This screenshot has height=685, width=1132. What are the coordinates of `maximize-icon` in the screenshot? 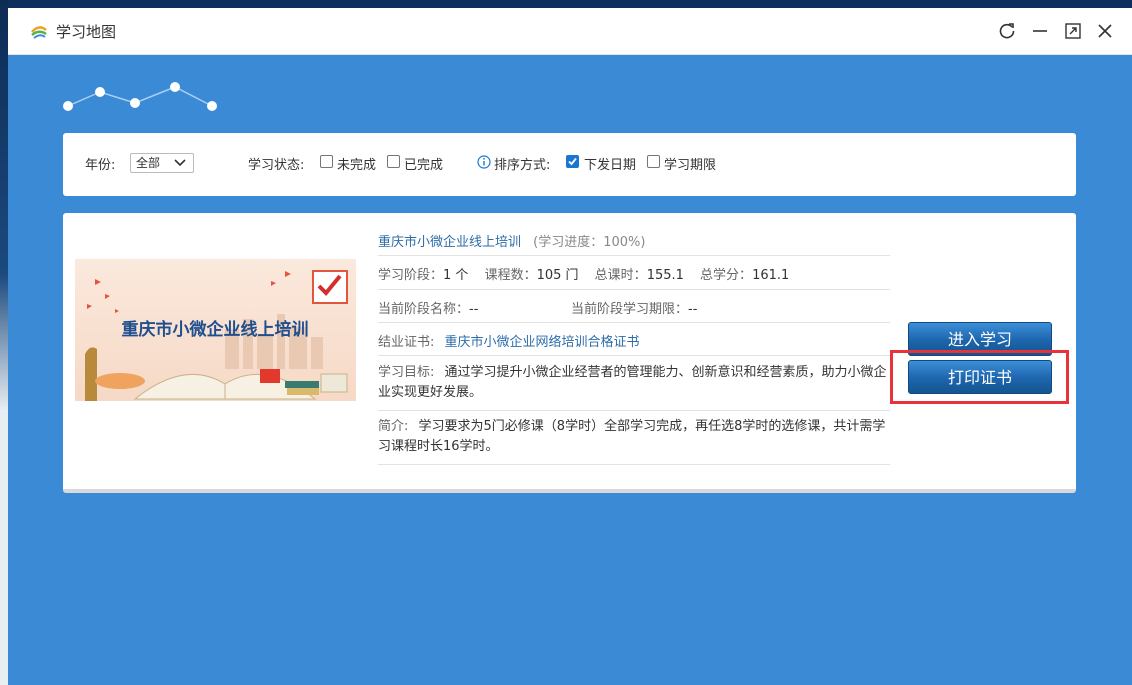 It's located at (1073, 31).